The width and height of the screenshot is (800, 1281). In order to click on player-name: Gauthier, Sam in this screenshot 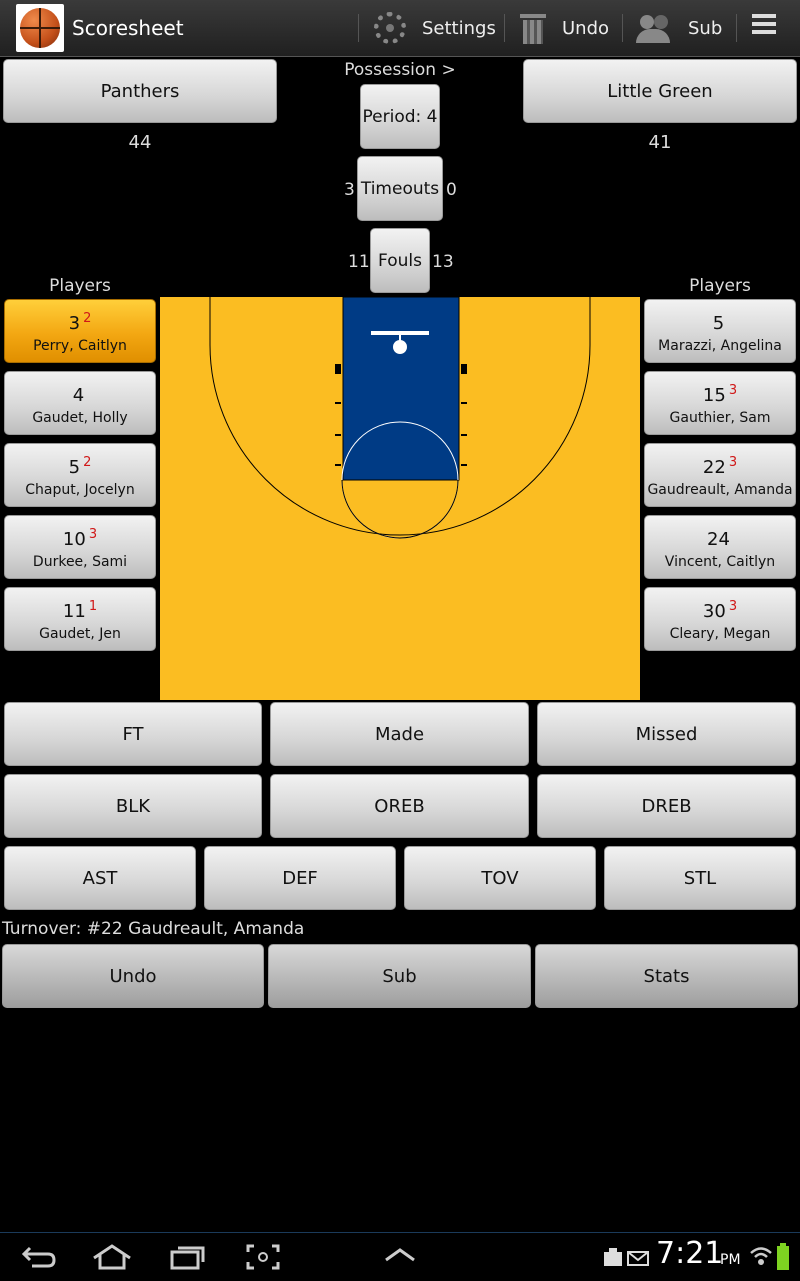, I will do `click(720, 417)`.